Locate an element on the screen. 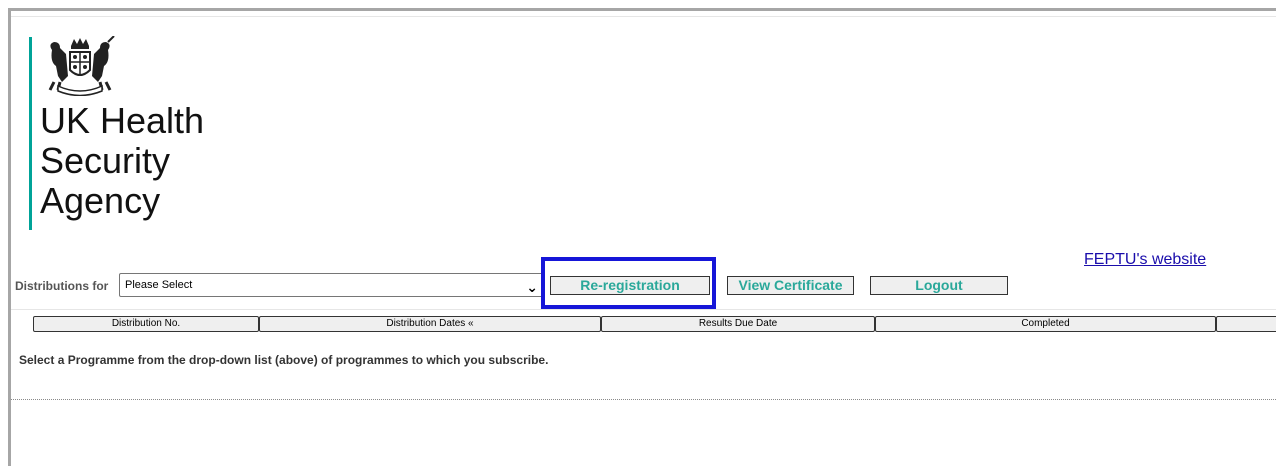 Image resolution: width=1276 pixels, height=466 pixels. table-top-divider is located at coordinates (643, 309).